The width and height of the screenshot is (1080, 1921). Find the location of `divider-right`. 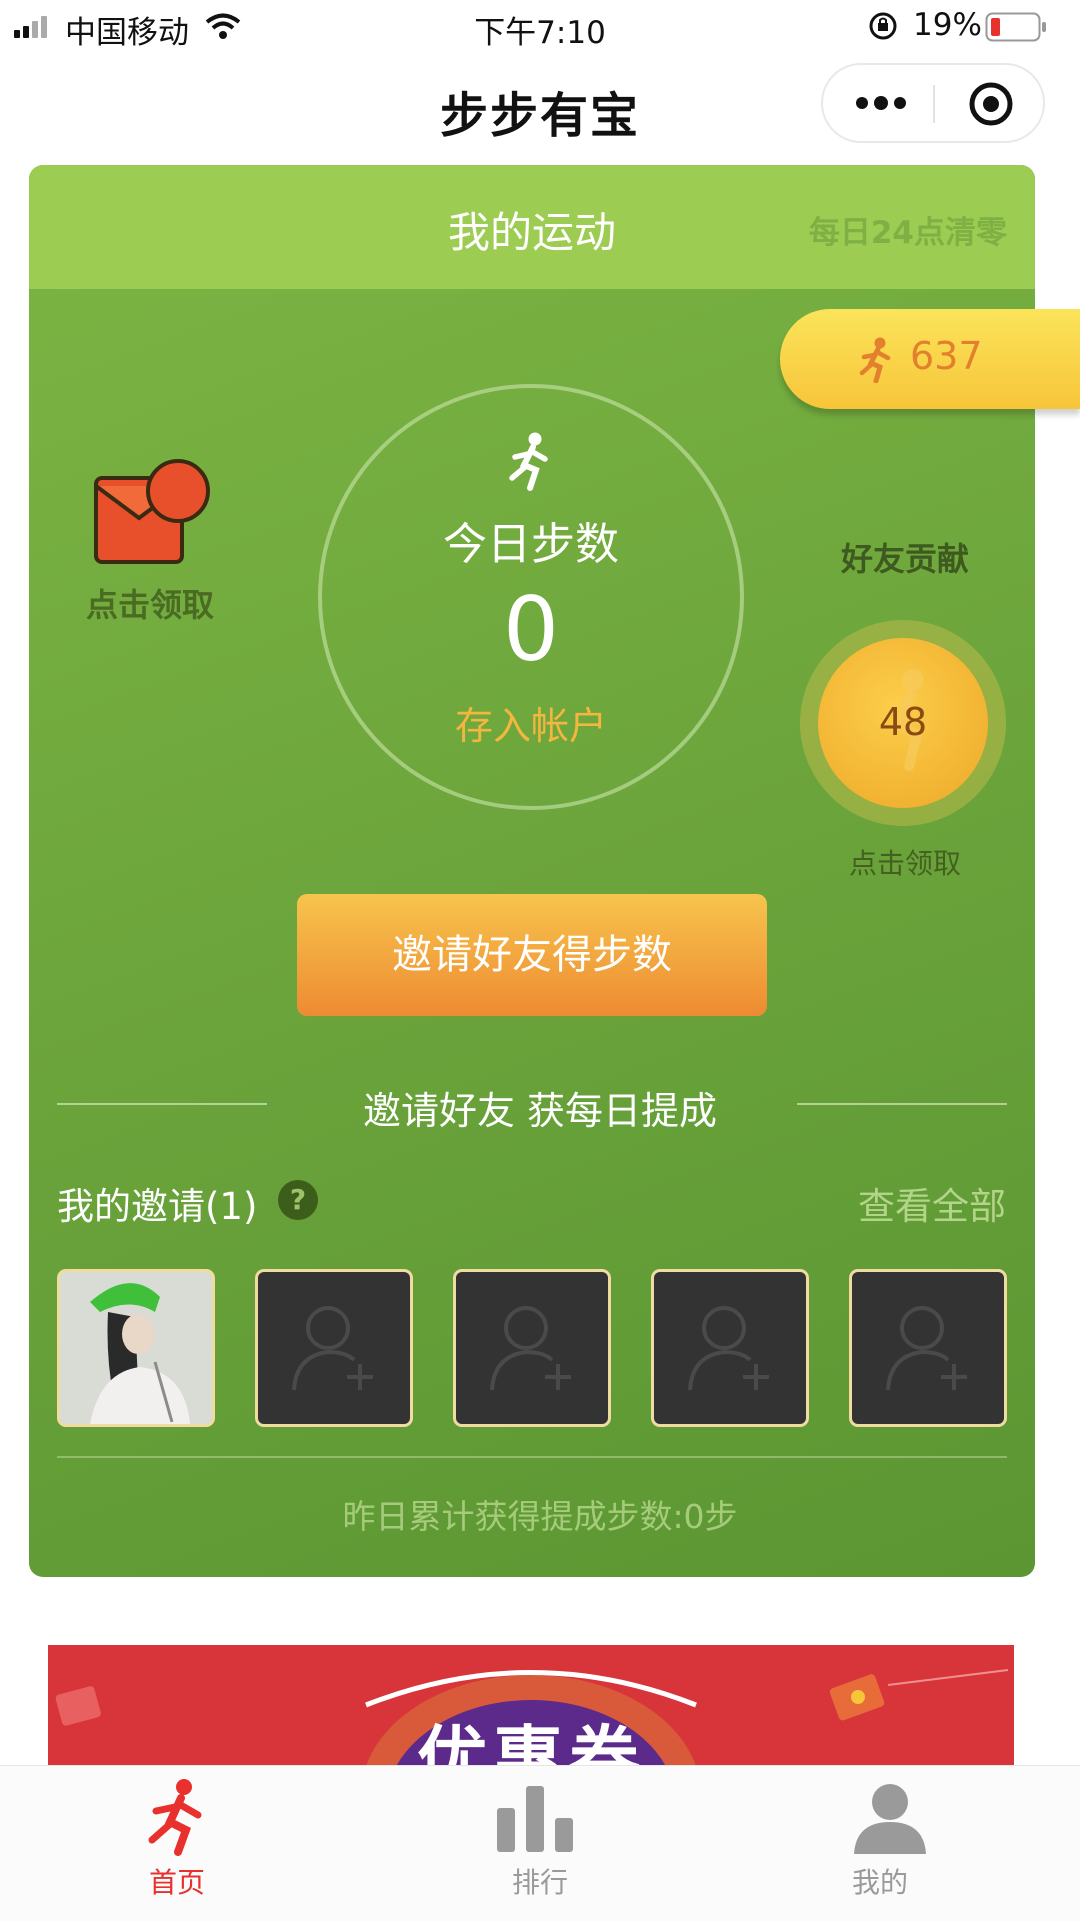

divider-right is located at coordinates (902, 1104).